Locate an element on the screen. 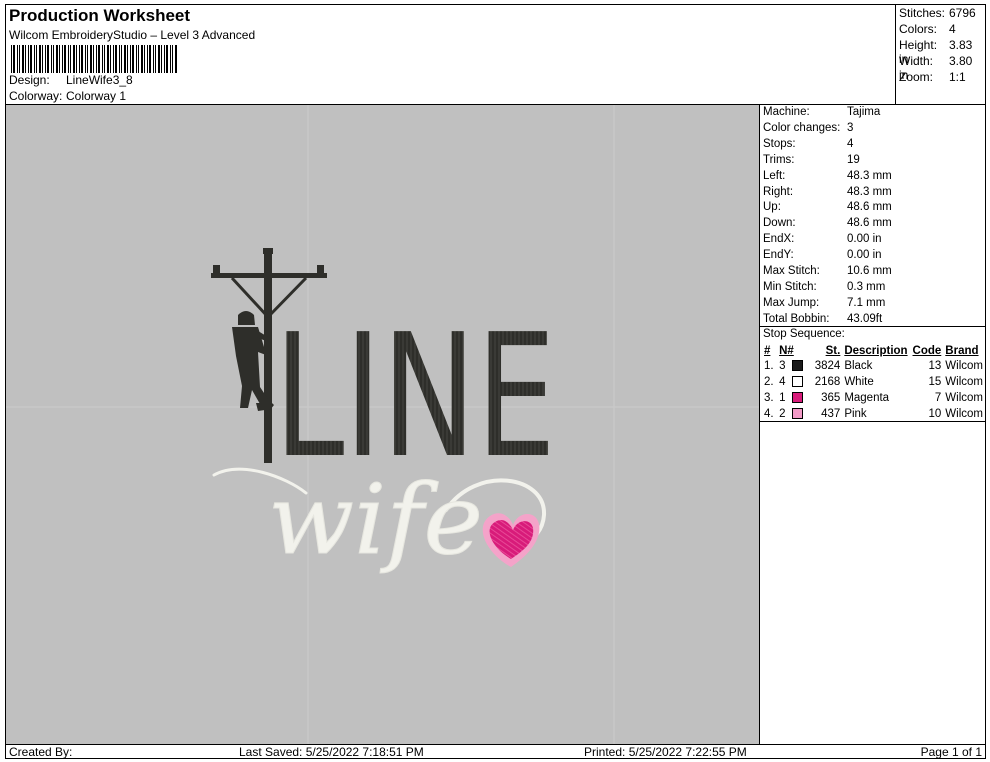 The width and height of the screenshot is (990, 762). created-by: Created By: is located at coordinates (41, 752).